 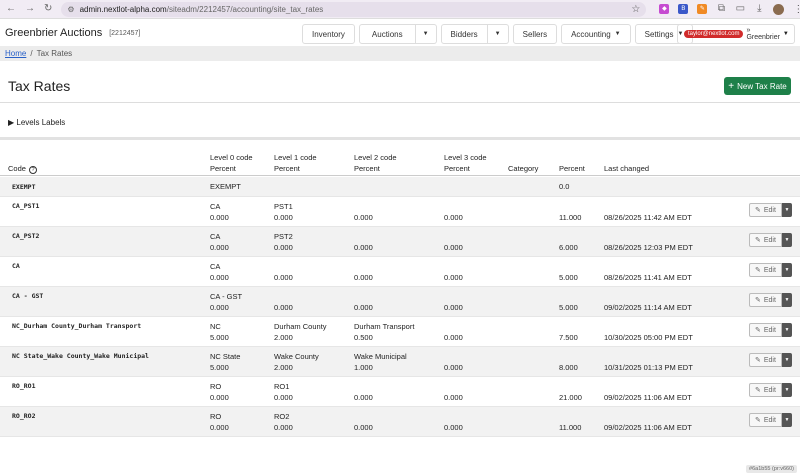 I want to click on header-level0: Level 0 code Percent, so click(x=231, y=163).